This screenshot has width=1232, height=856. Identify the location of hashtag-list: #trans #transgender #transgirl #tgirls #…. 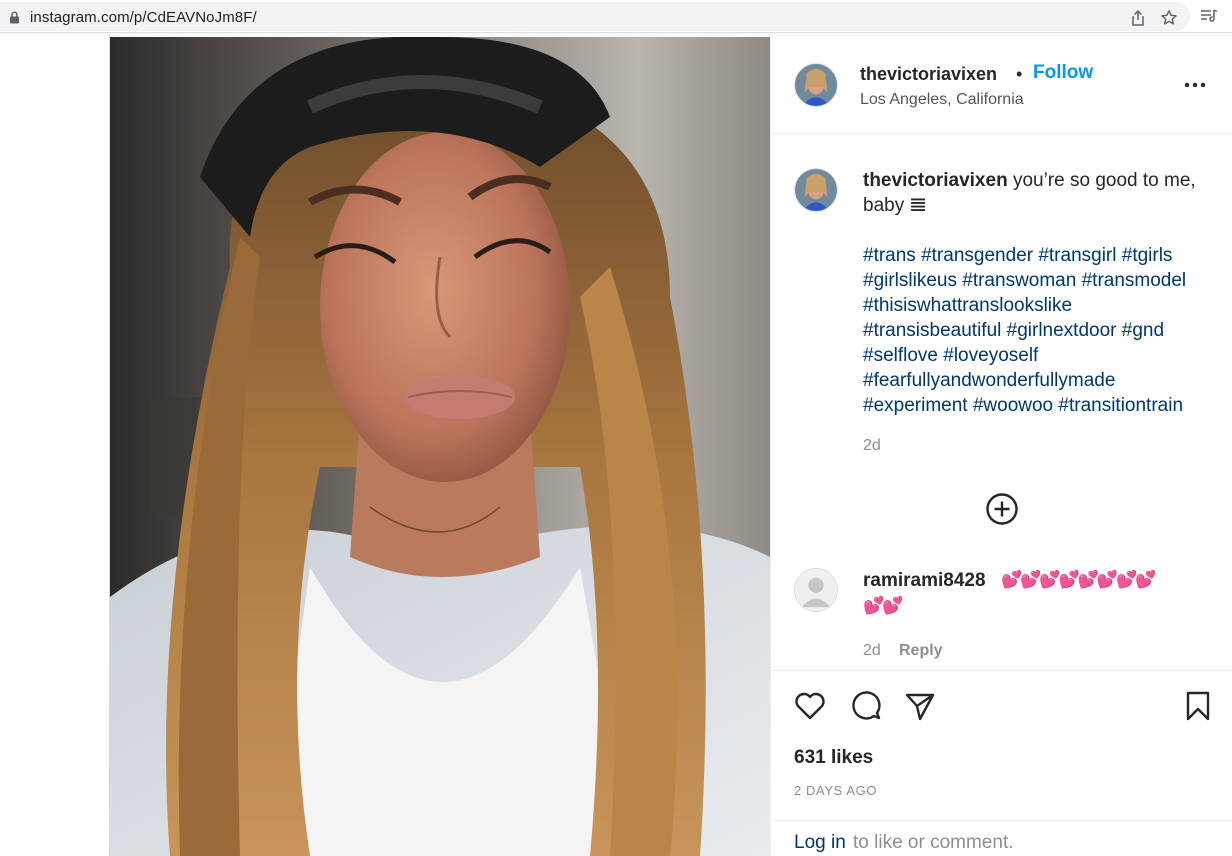
(1043, 330).